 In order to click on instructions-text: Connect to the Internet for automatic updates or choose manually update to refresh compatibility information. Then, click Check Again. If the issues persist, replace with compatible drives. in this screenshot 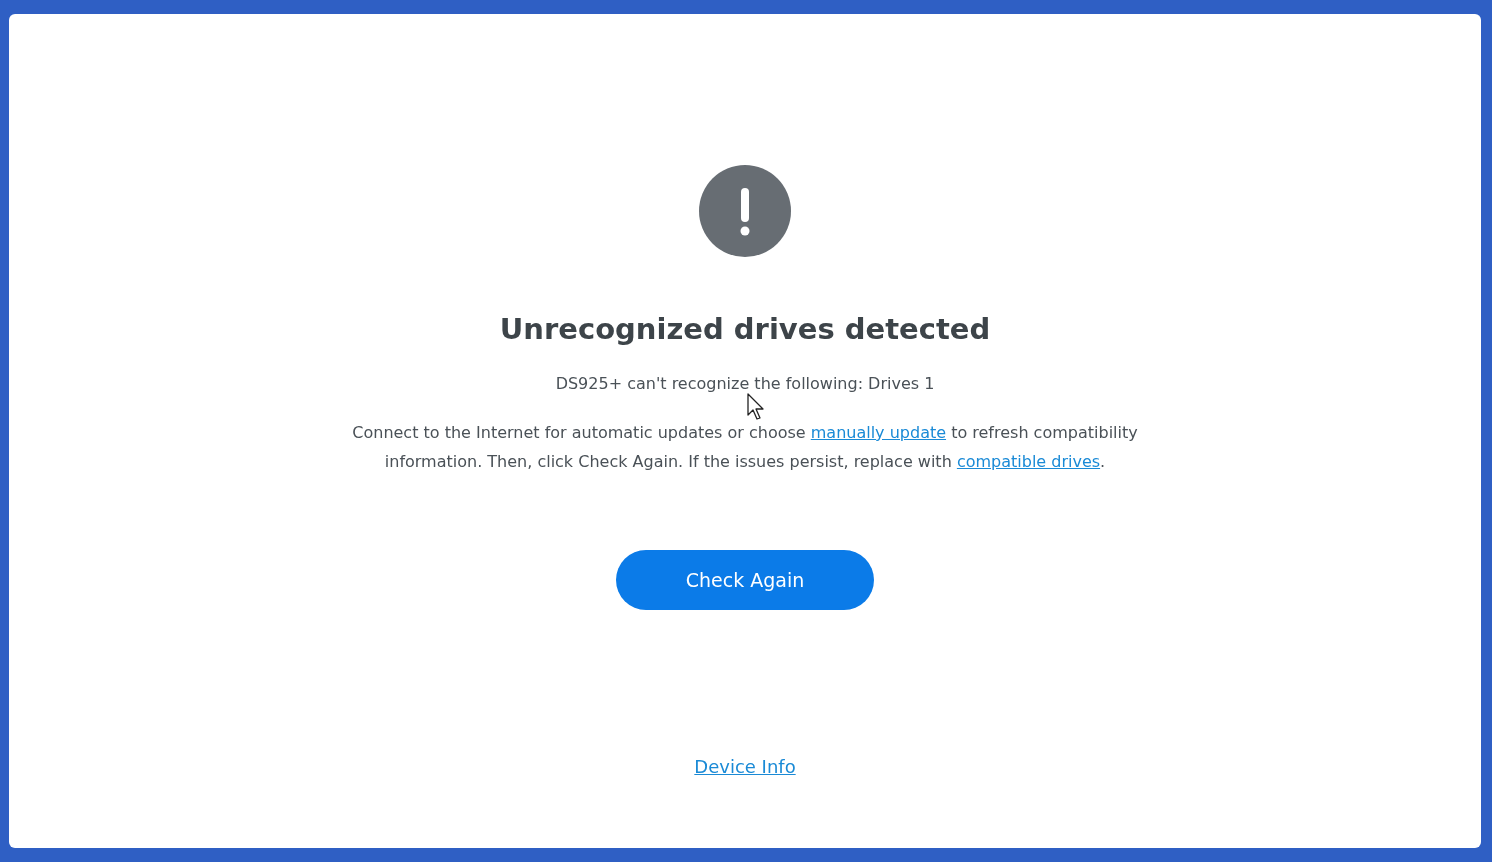, I will do `click(745, 447)`.